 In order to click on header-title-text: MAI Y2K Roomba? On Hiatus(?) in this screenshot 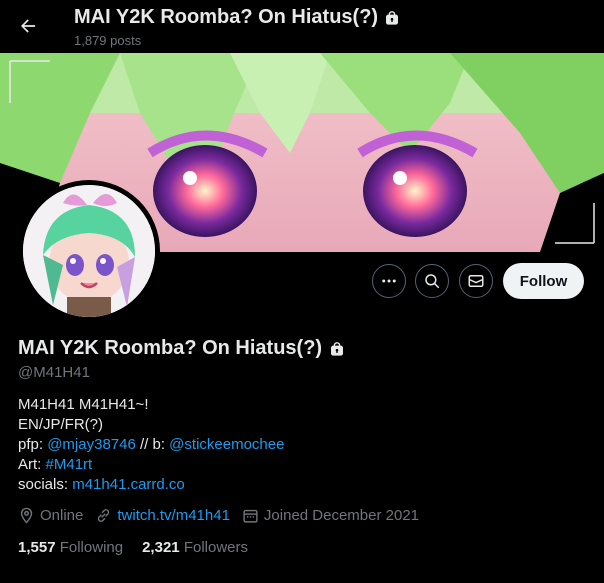, I will do `click(226, 17)`.